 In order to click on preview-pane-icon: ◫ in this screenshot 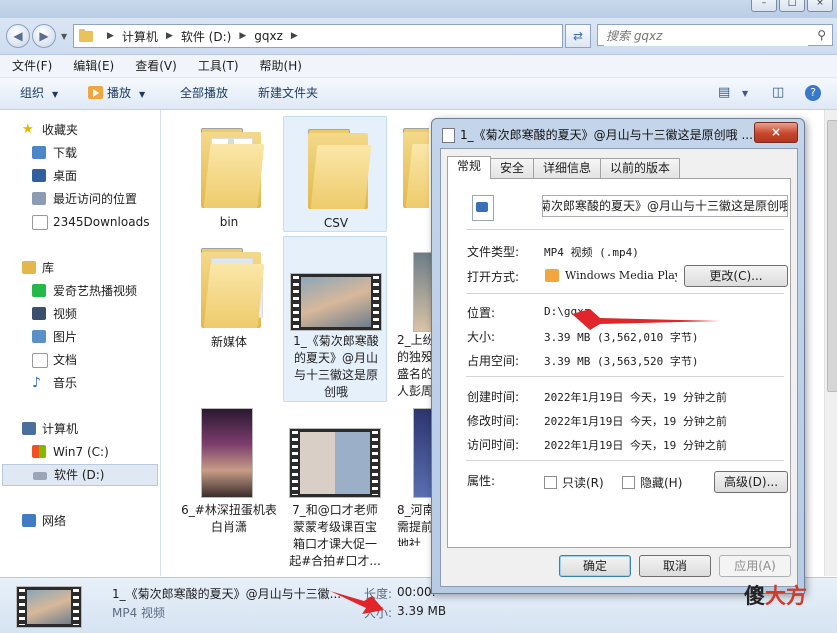, I will do `click(778, 92)`.